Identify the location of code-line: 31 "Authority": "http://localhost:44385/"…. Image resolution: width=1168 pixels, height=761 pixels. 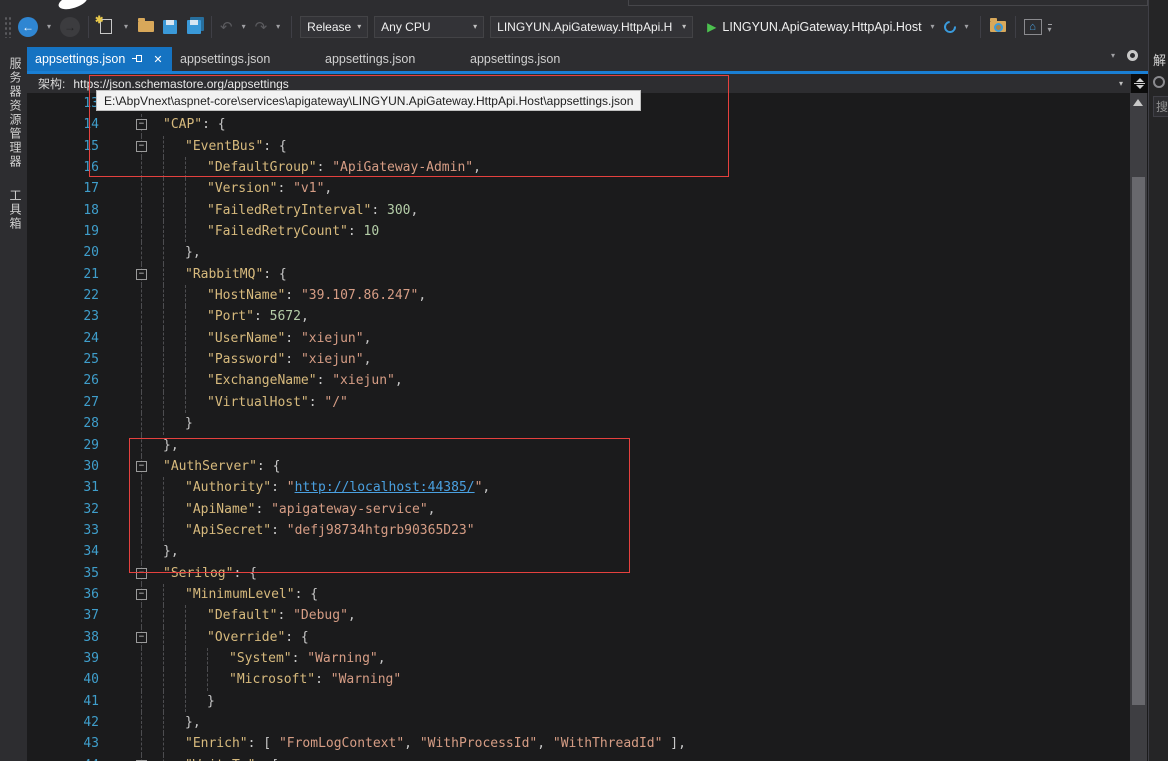
(578, 488).